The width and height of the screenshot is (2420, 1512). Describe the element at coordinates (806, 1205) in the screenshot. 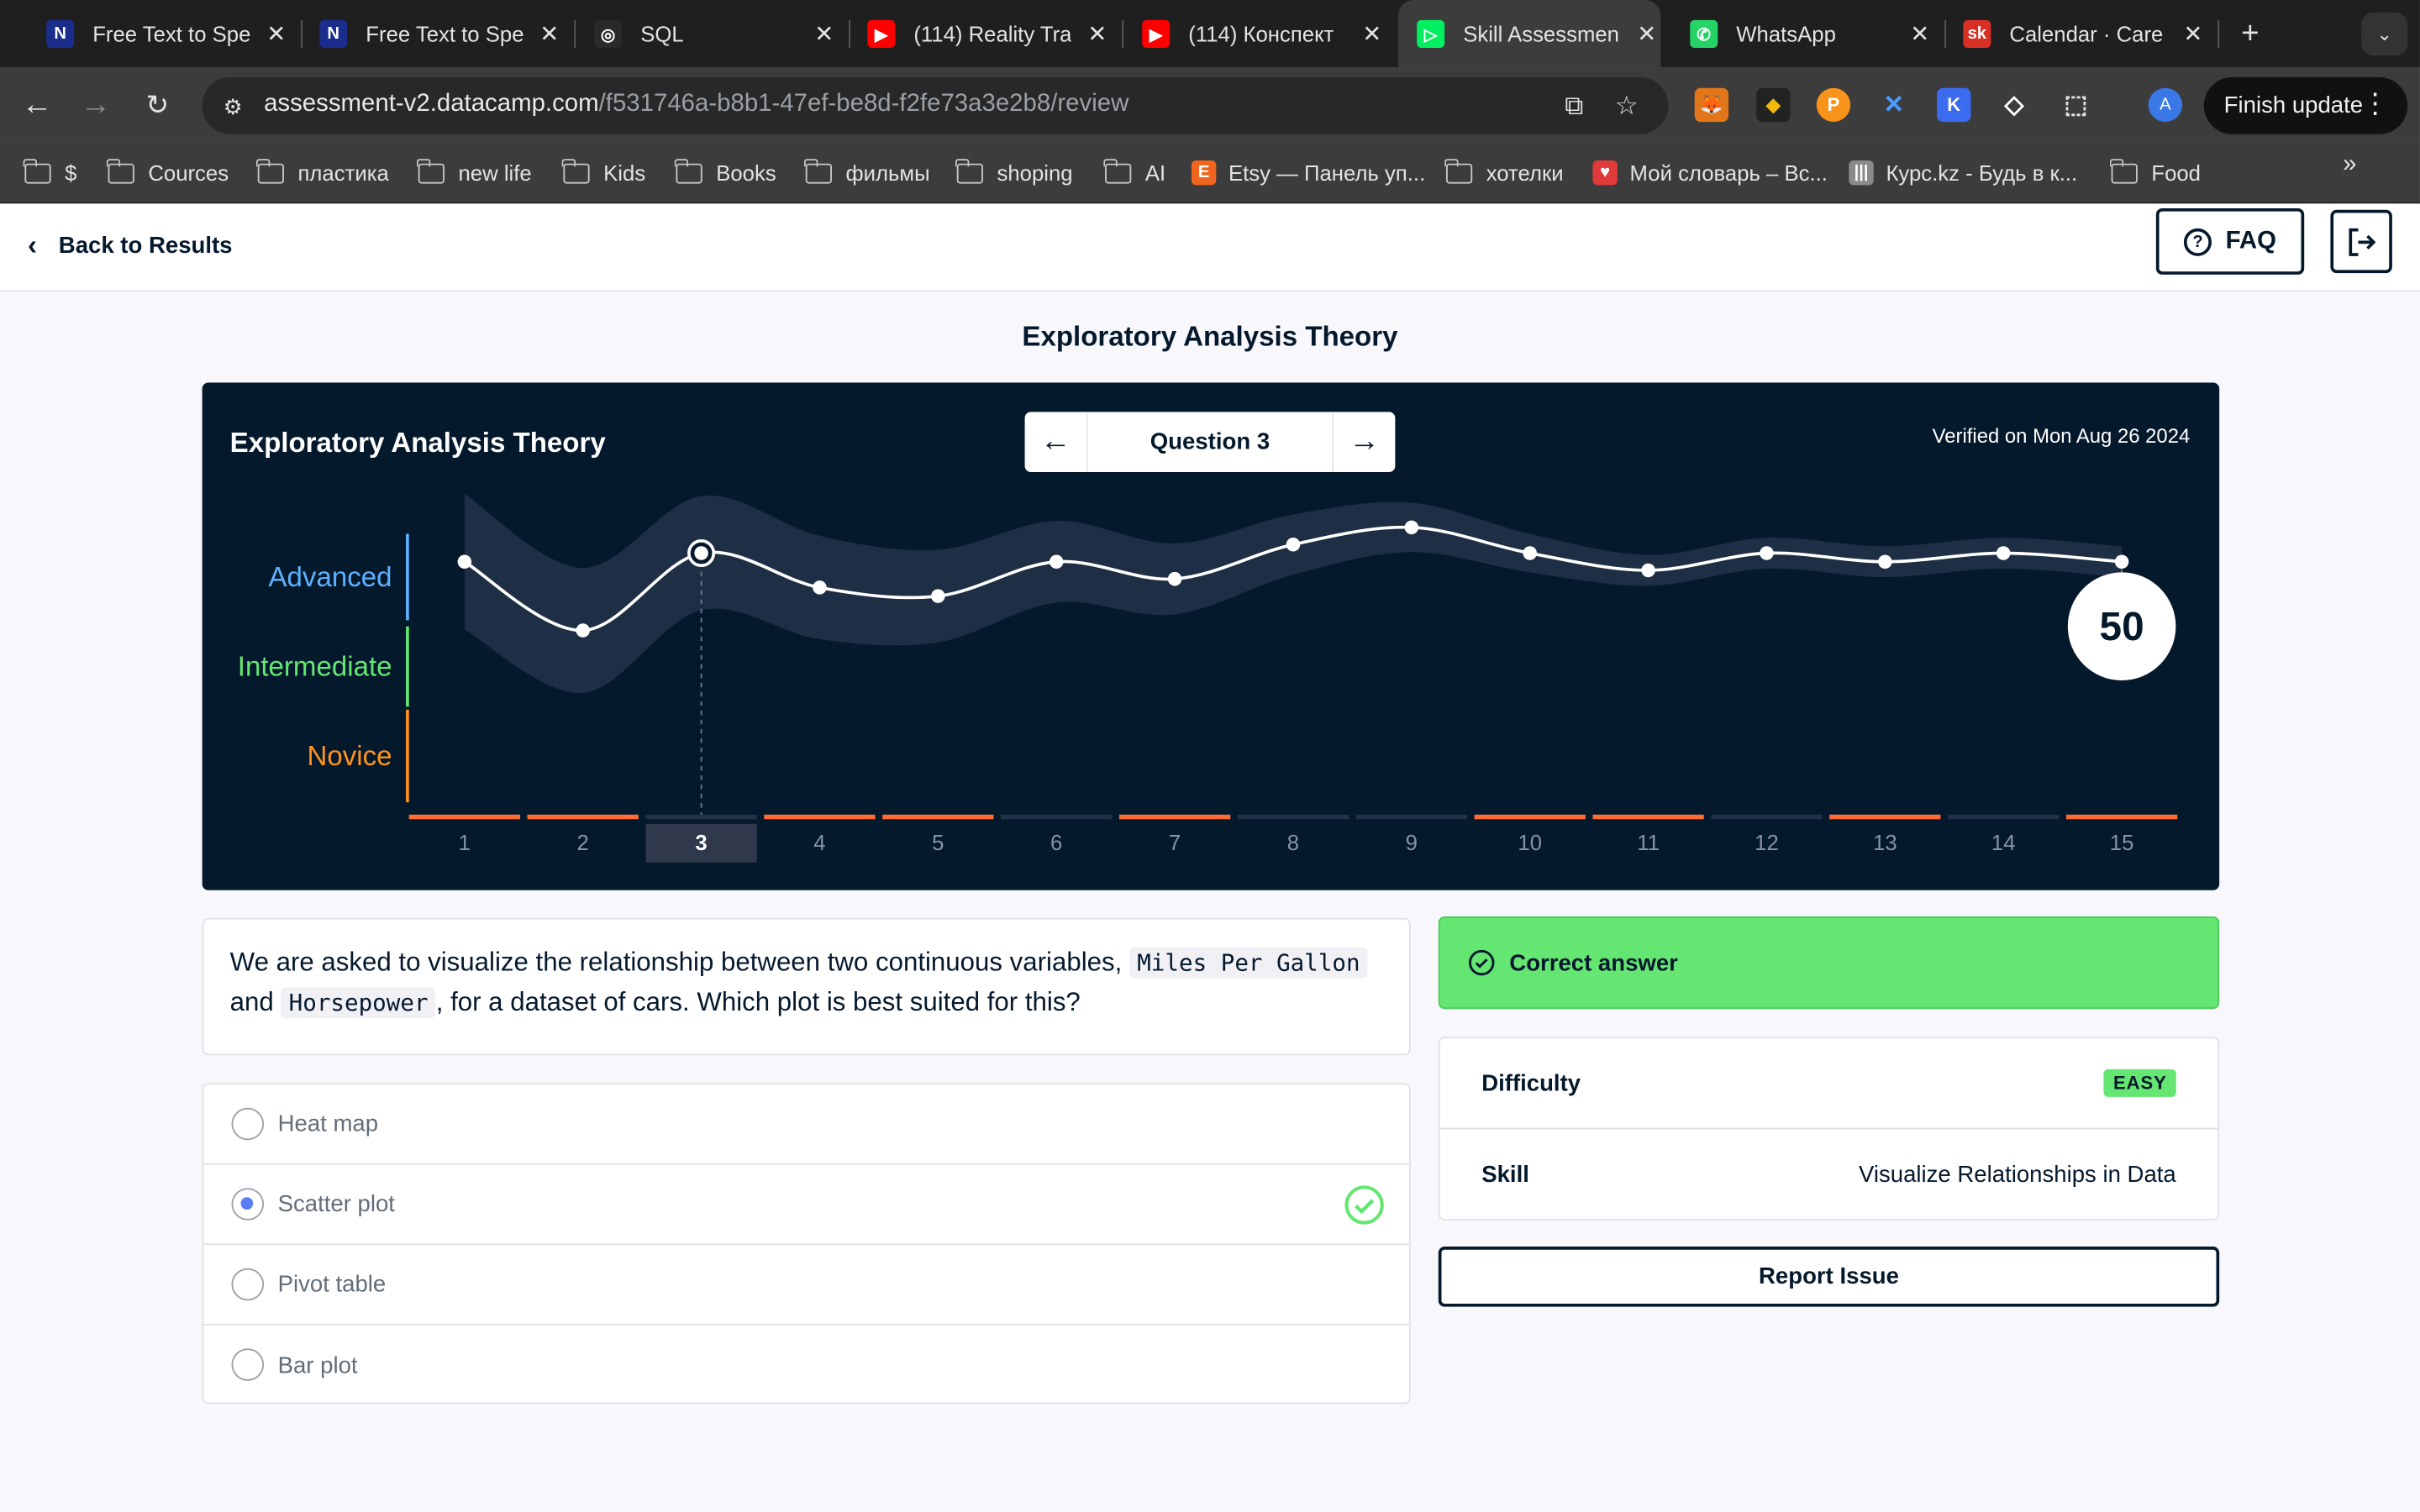

I see `answer-option: Scatter plot` at that location.